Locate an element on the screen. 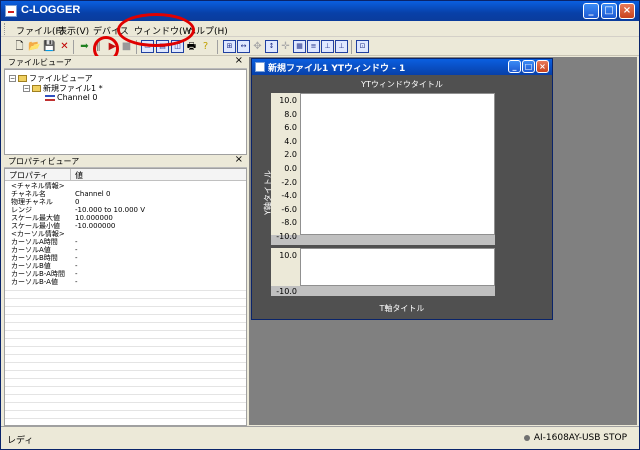  menu-file: ファイル(F) is located at coordinates (40, 30).